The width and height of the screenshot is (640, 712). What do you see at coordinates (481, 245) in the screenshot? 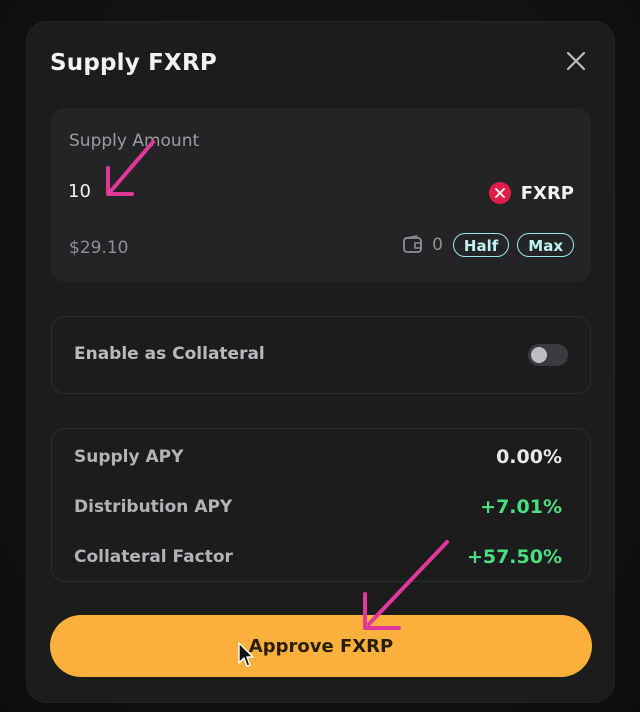
I see `half-button: Half` at bounding box center [481, 245].